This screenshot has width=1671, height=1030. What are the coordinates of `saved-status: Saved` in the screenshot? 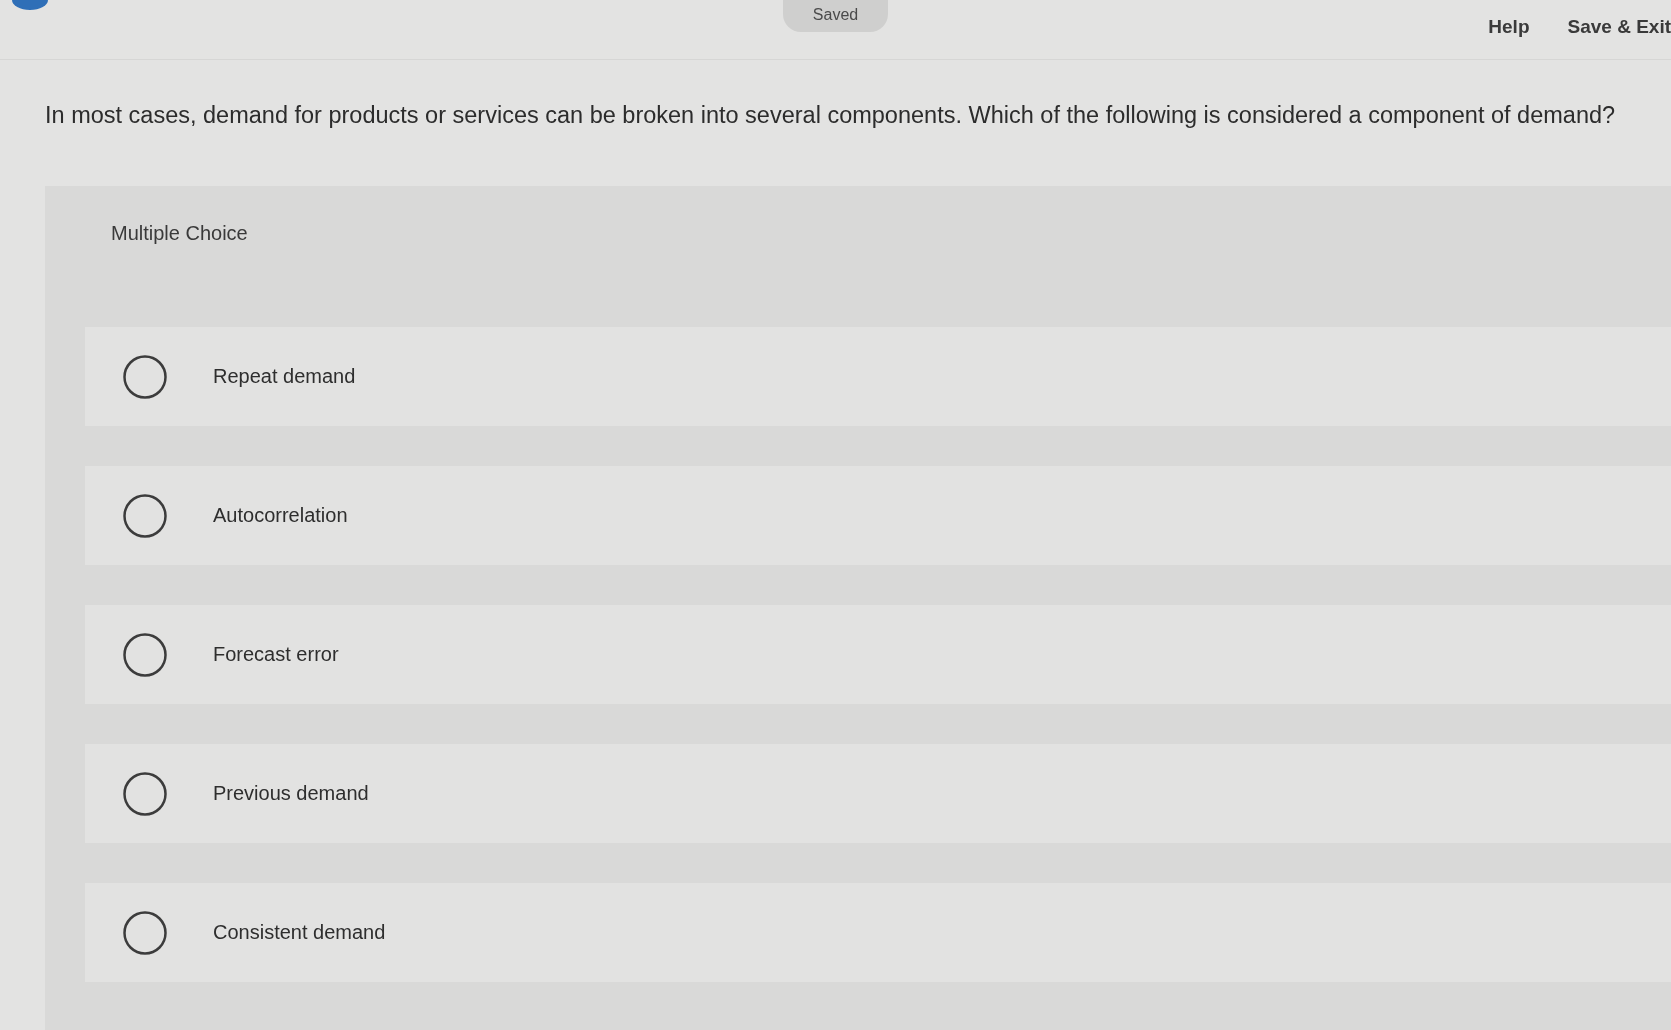 It's located at (835, 16).